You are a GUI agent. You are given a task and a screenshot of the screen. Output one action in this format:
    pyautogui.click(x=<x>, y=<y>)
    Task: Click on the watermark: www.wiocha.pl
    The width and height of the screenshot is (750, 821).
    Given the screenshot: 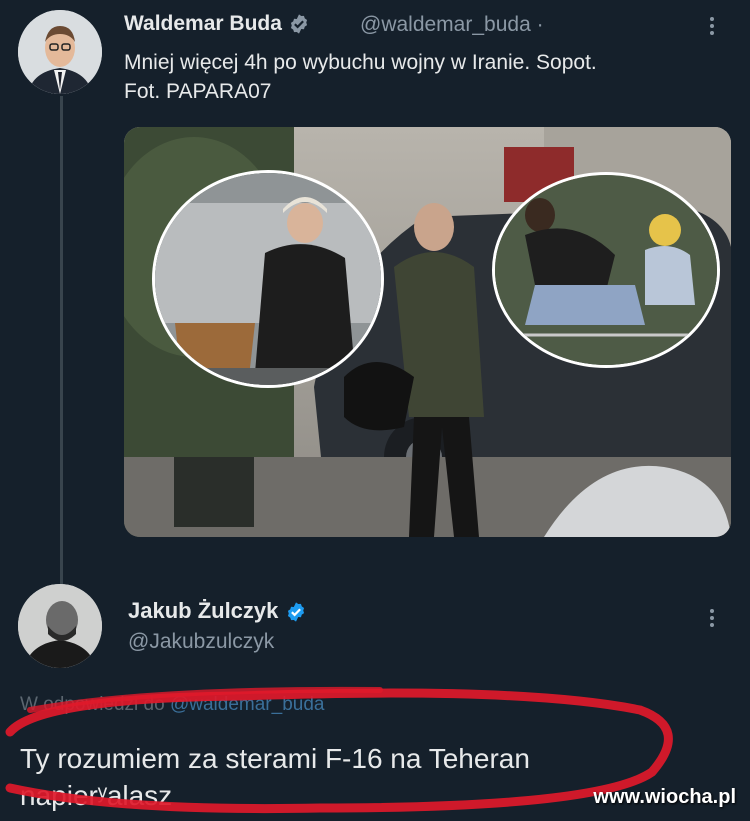 What is the action you would take?
    pyautogui.click(x=664, y=797)
    